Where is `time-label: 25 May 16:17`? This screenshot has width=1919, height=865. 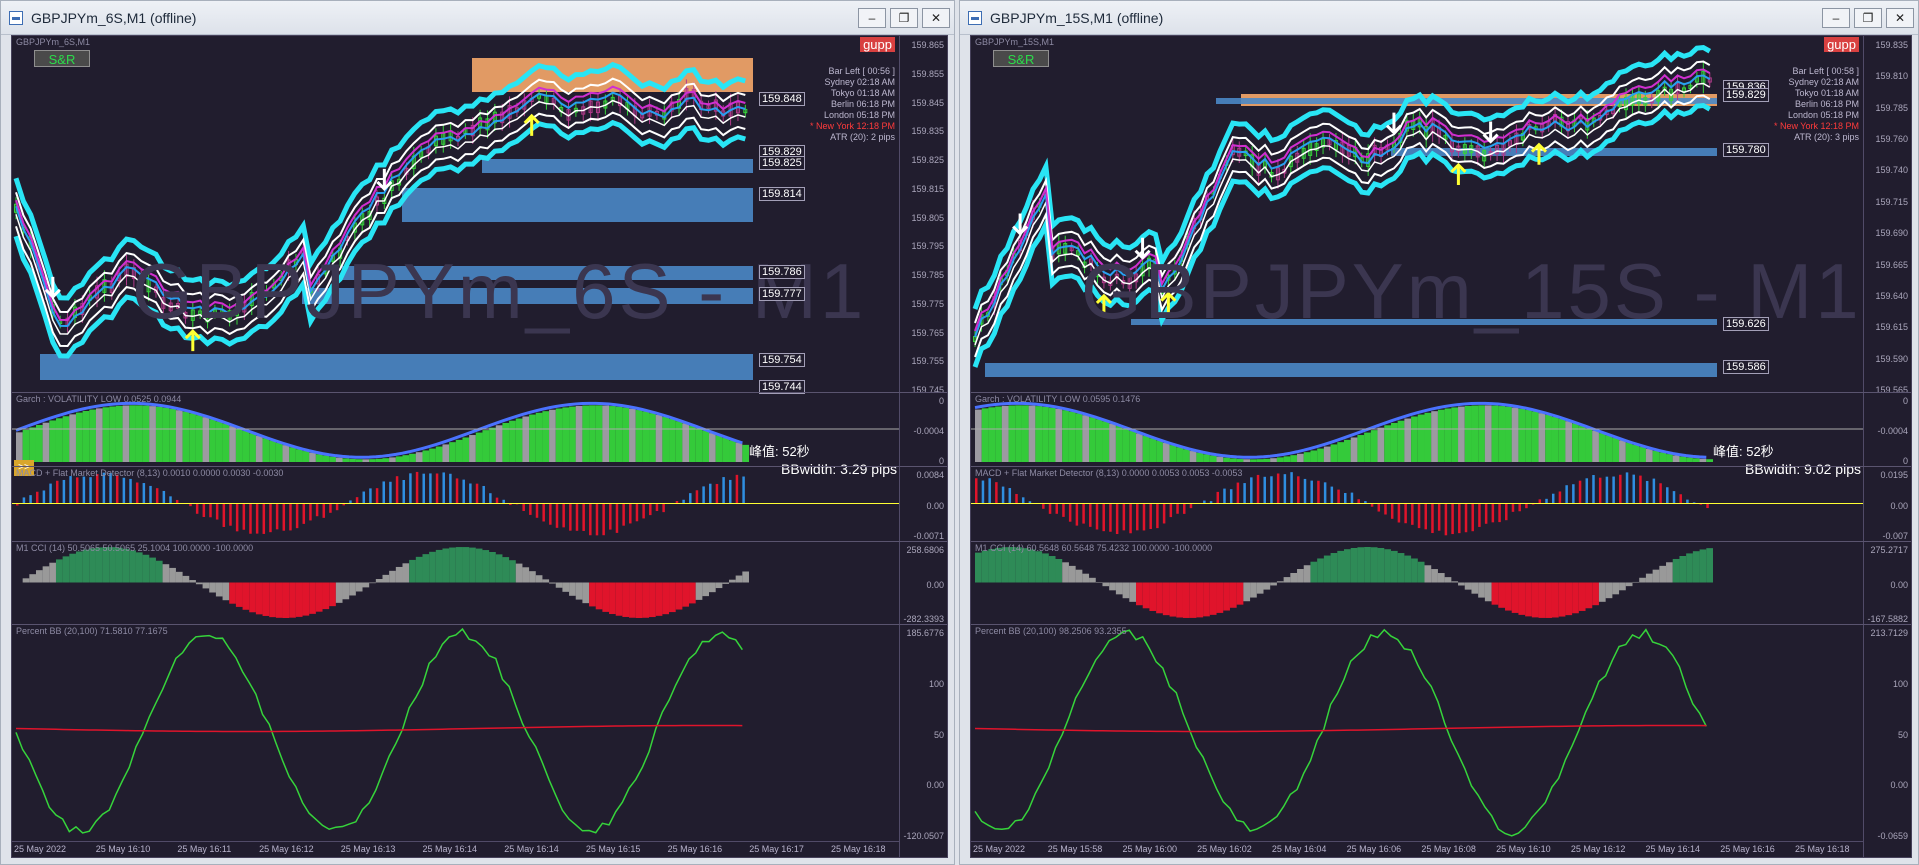 time-label: 25 May 16:17 is located at coordinates (776, 849).